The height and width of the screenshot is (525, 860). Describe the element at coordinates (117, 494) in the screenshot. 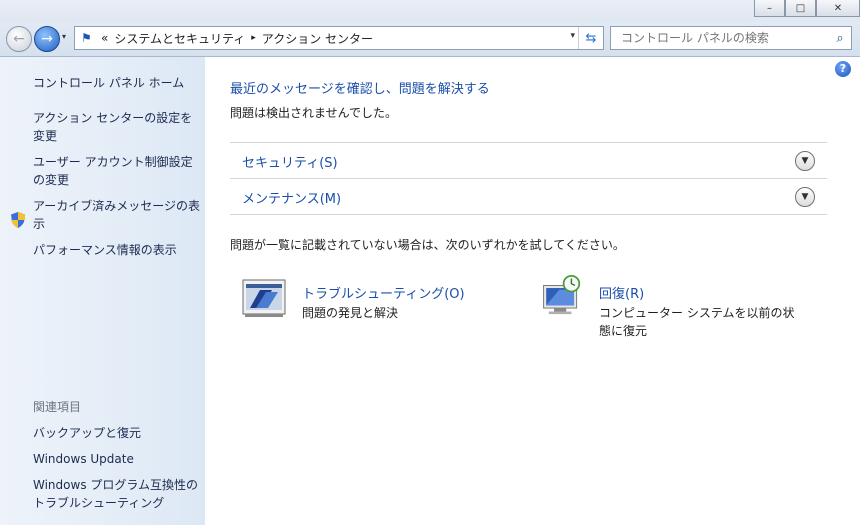

I see `program-compatibility-troubleshooting-link: Windows プログラム互換性のトラブルシューティング` at that location.